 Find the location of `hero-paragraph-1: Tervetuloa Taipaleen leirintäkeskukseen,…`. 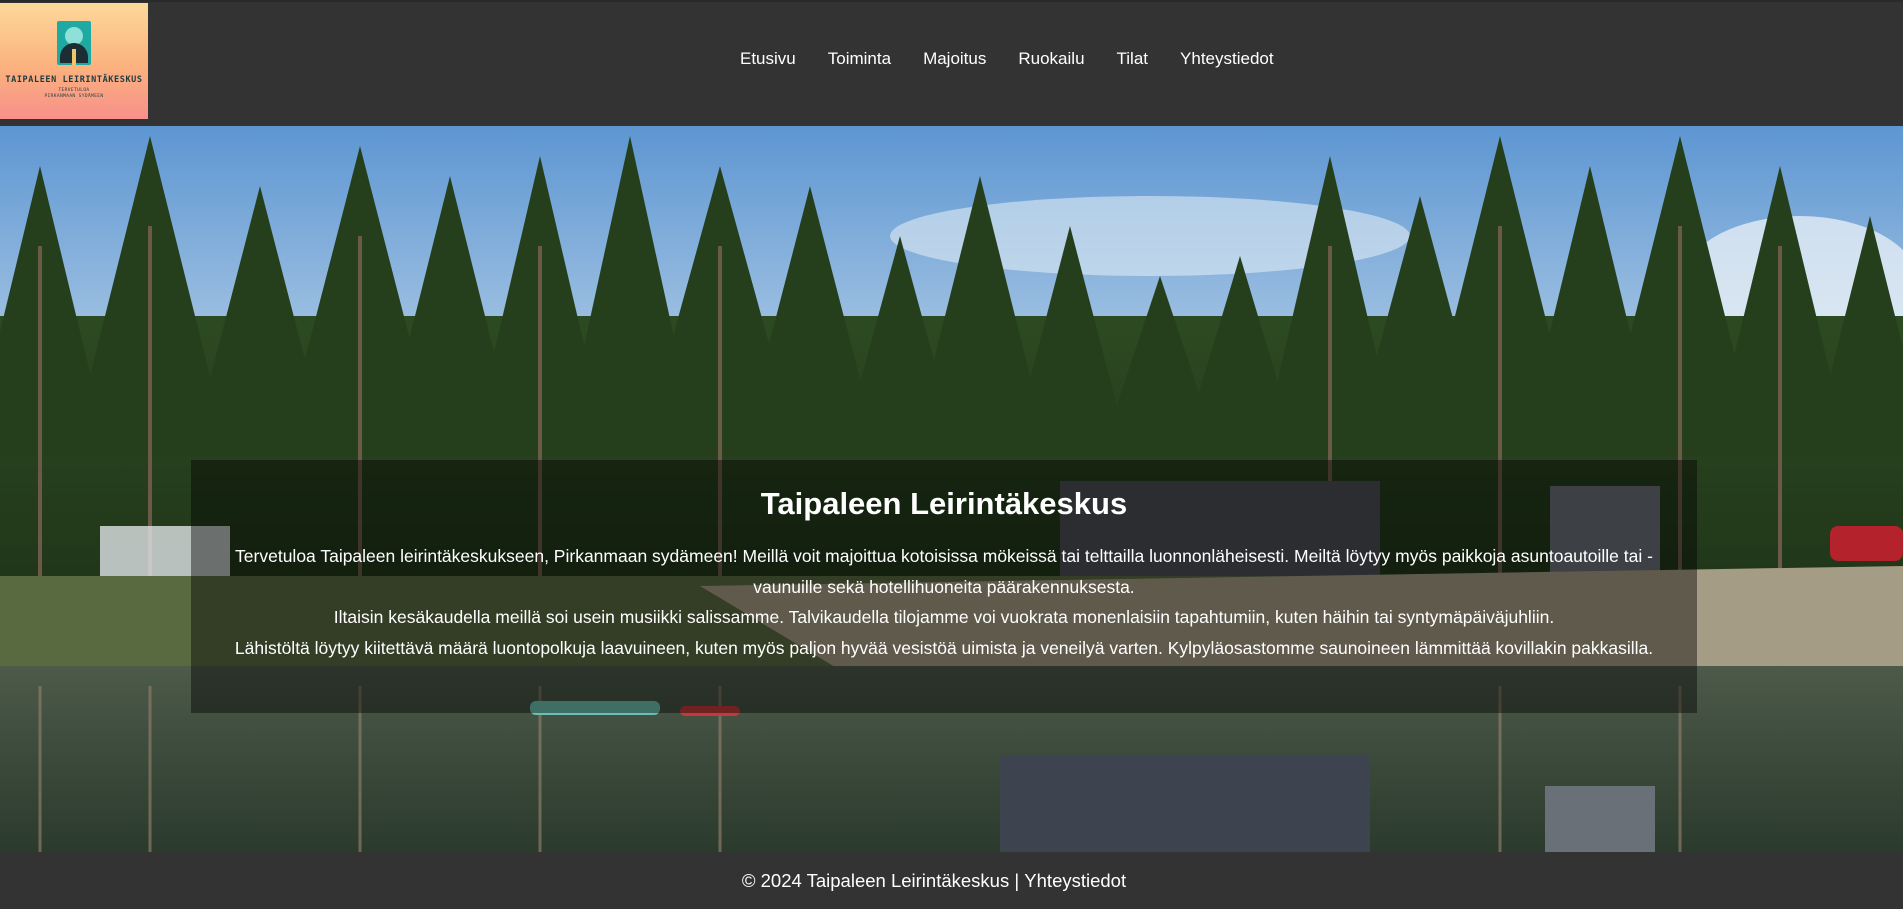

hero-paragraph-1: Tervetuloa Taipaleen leirintäkeskukseen,… is located at coordinates (944, 571).